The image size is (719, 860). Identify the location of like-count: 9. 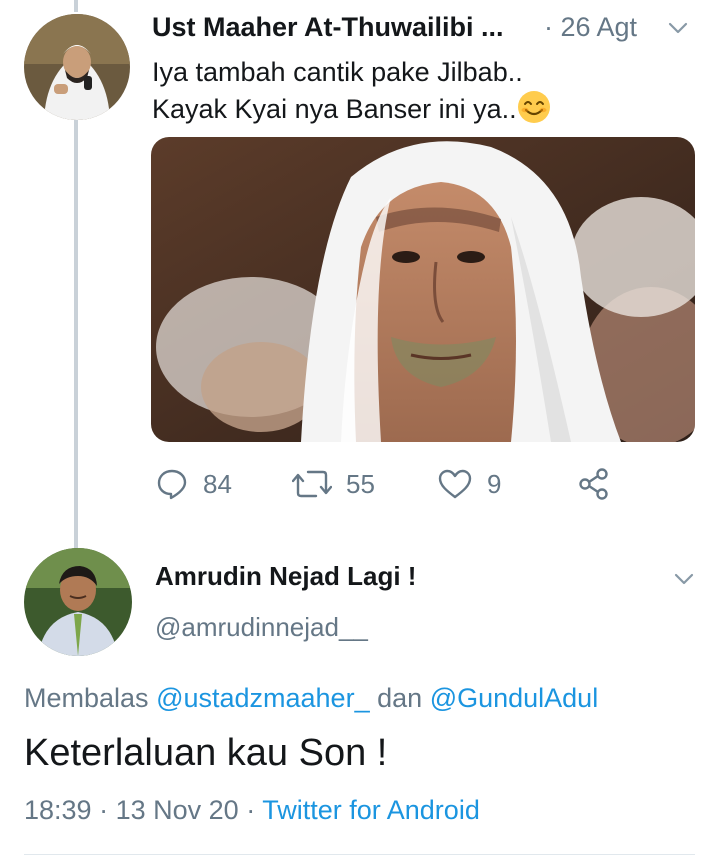
(494, 483).